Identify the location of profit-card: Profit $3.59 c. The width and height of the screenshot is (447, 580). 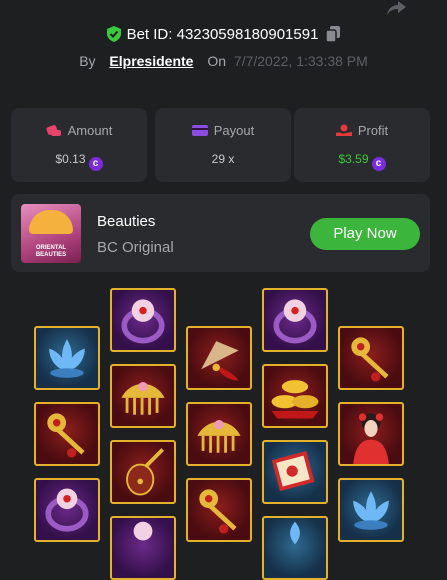
(362, 145).